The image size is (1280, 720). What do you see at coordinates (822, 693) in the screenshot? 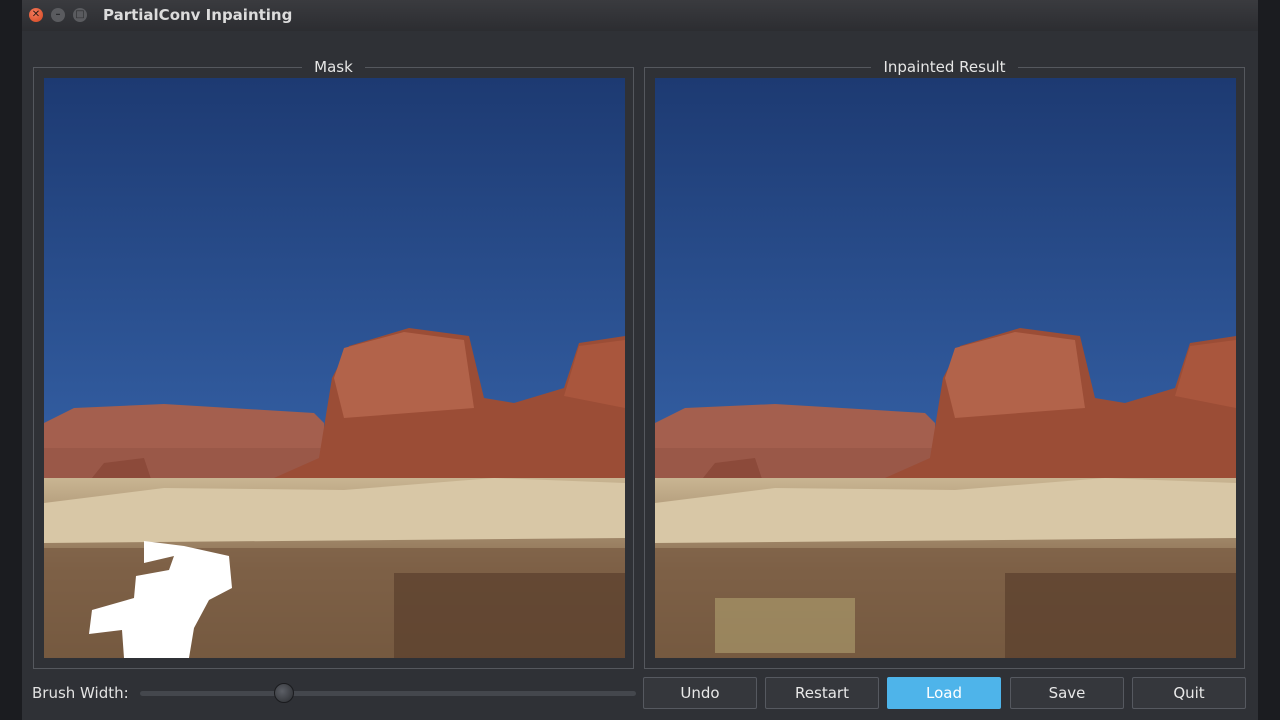
I see `restart-button: Restart` at bounding box center [822, 693].